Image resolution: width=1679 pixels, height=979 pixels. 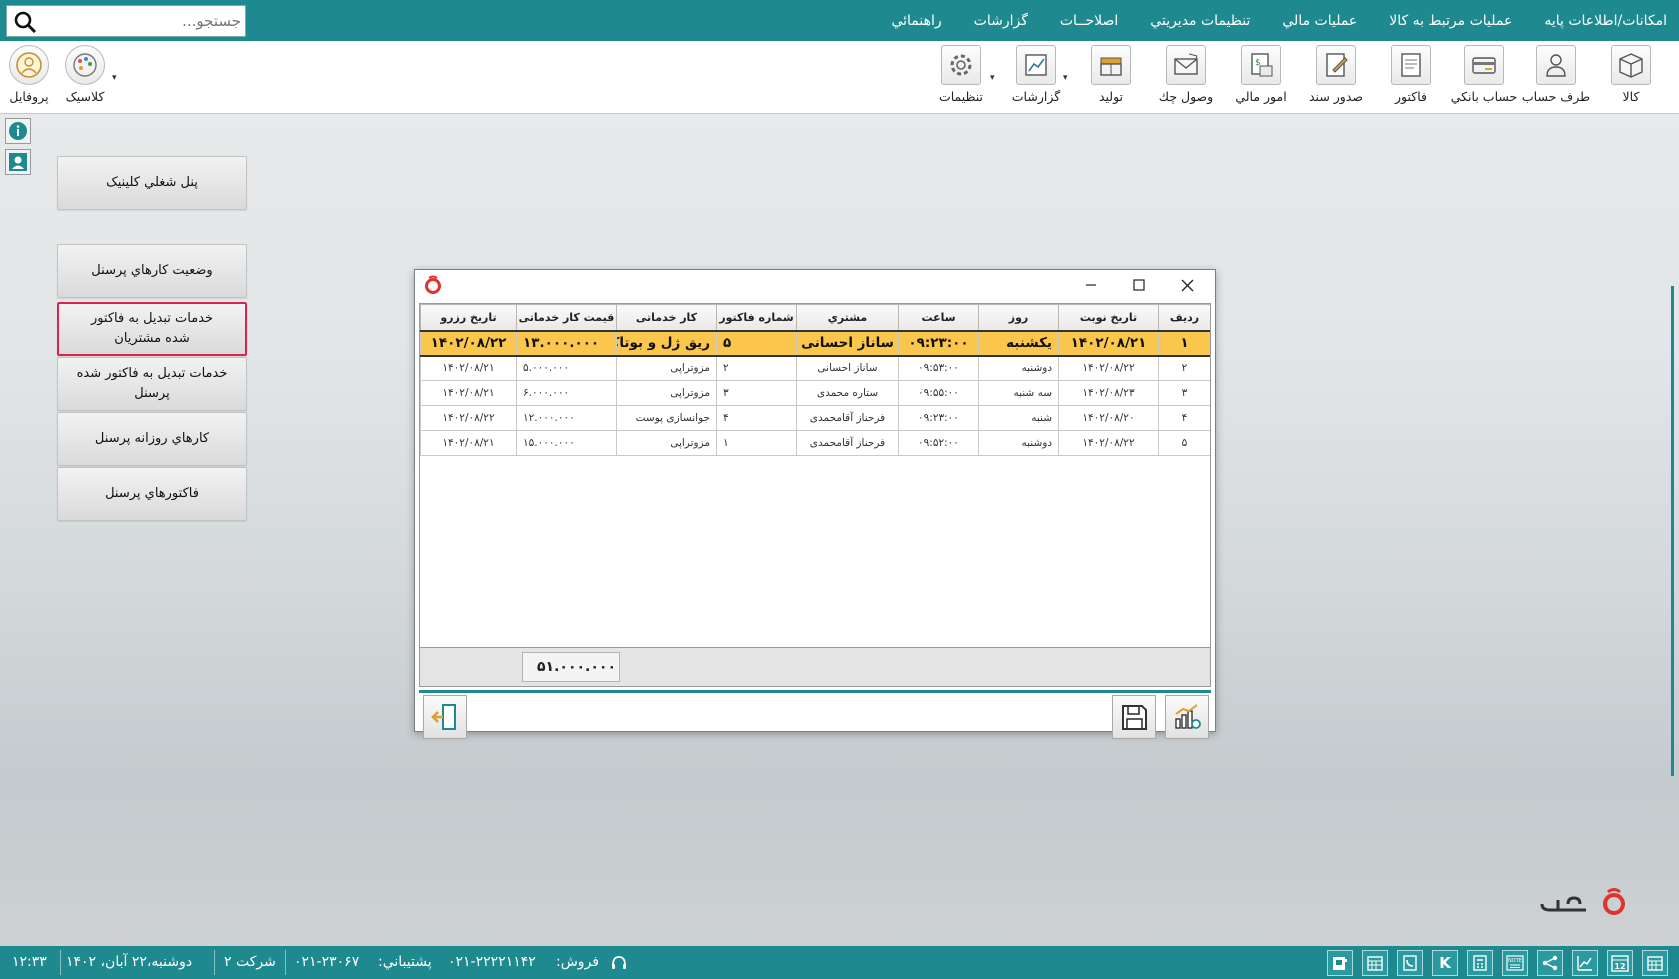 What do you see at coordinates (1480, 963) in the screenshot?
I see `calculator-icon` at bounding box center [1480, 963].